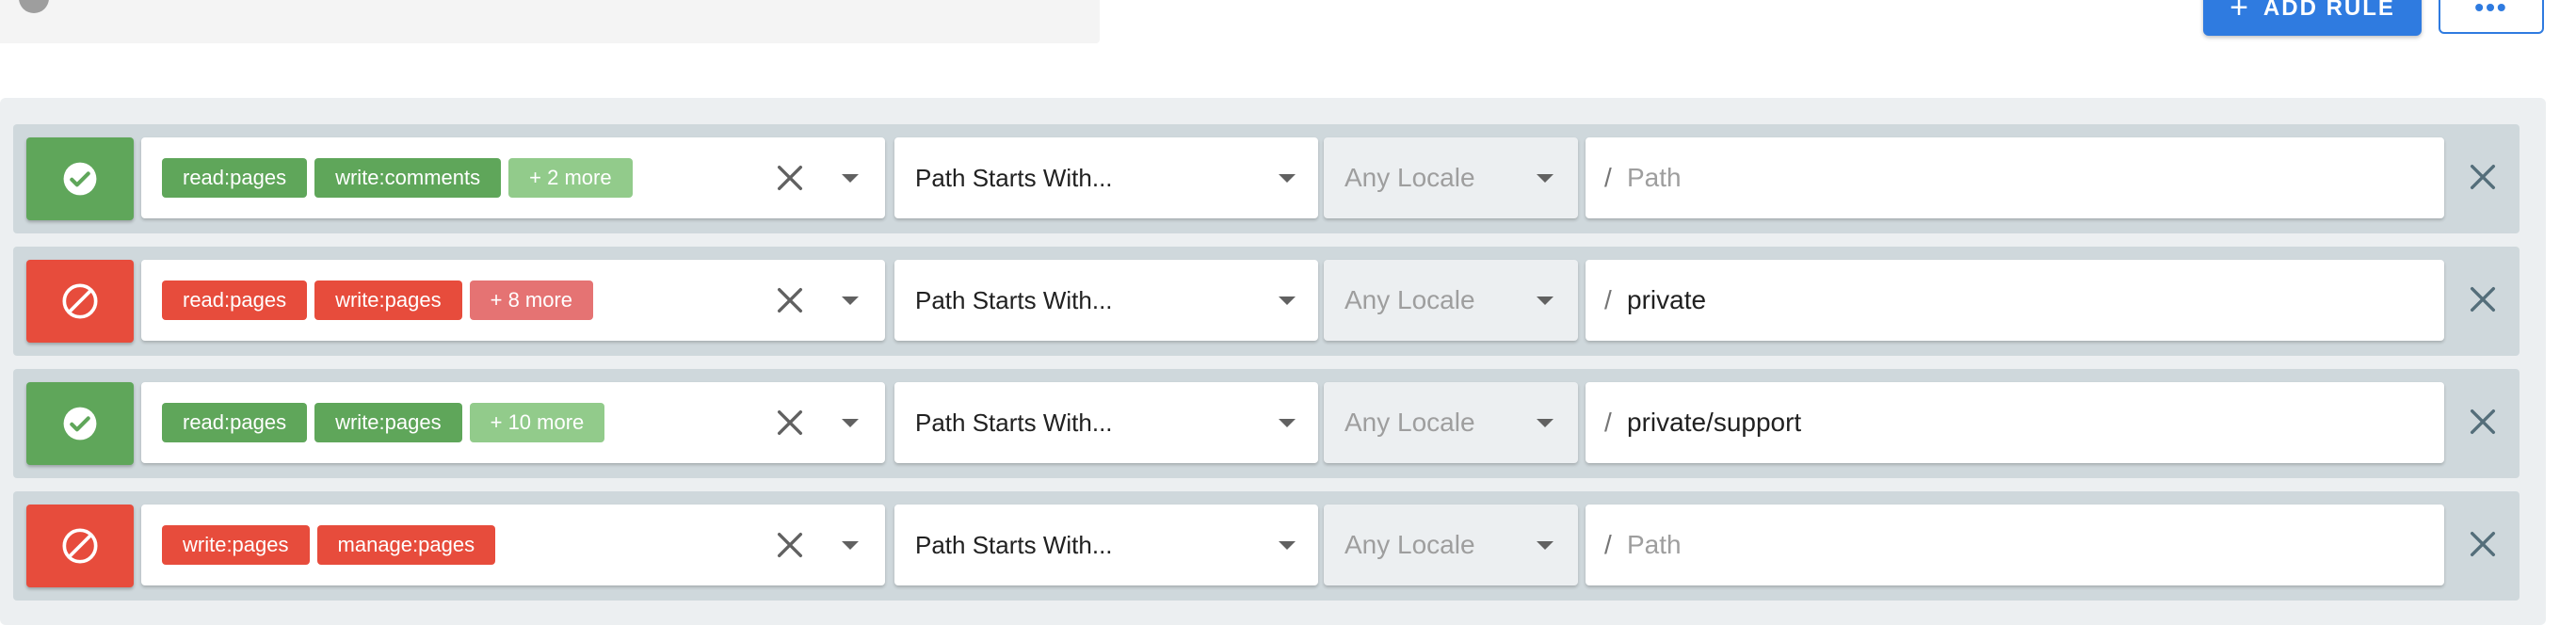 Image resolution: width=2576 pixels, height=625 pixels. I want to click on path-value: private/support, so click(1714, 423).